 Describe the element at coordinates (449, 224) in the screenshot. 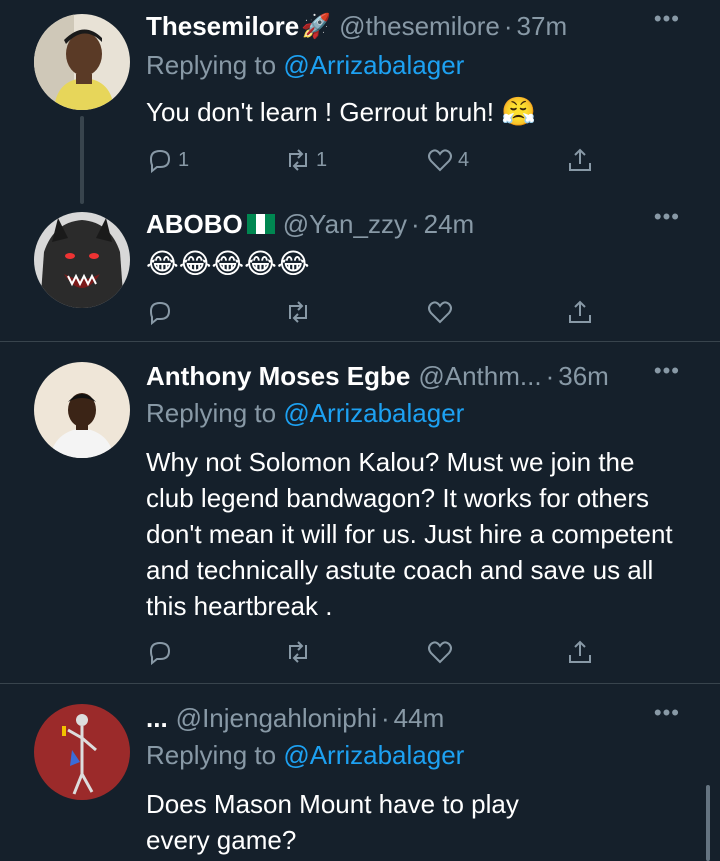

I see `timestamp: 24m` at that location.